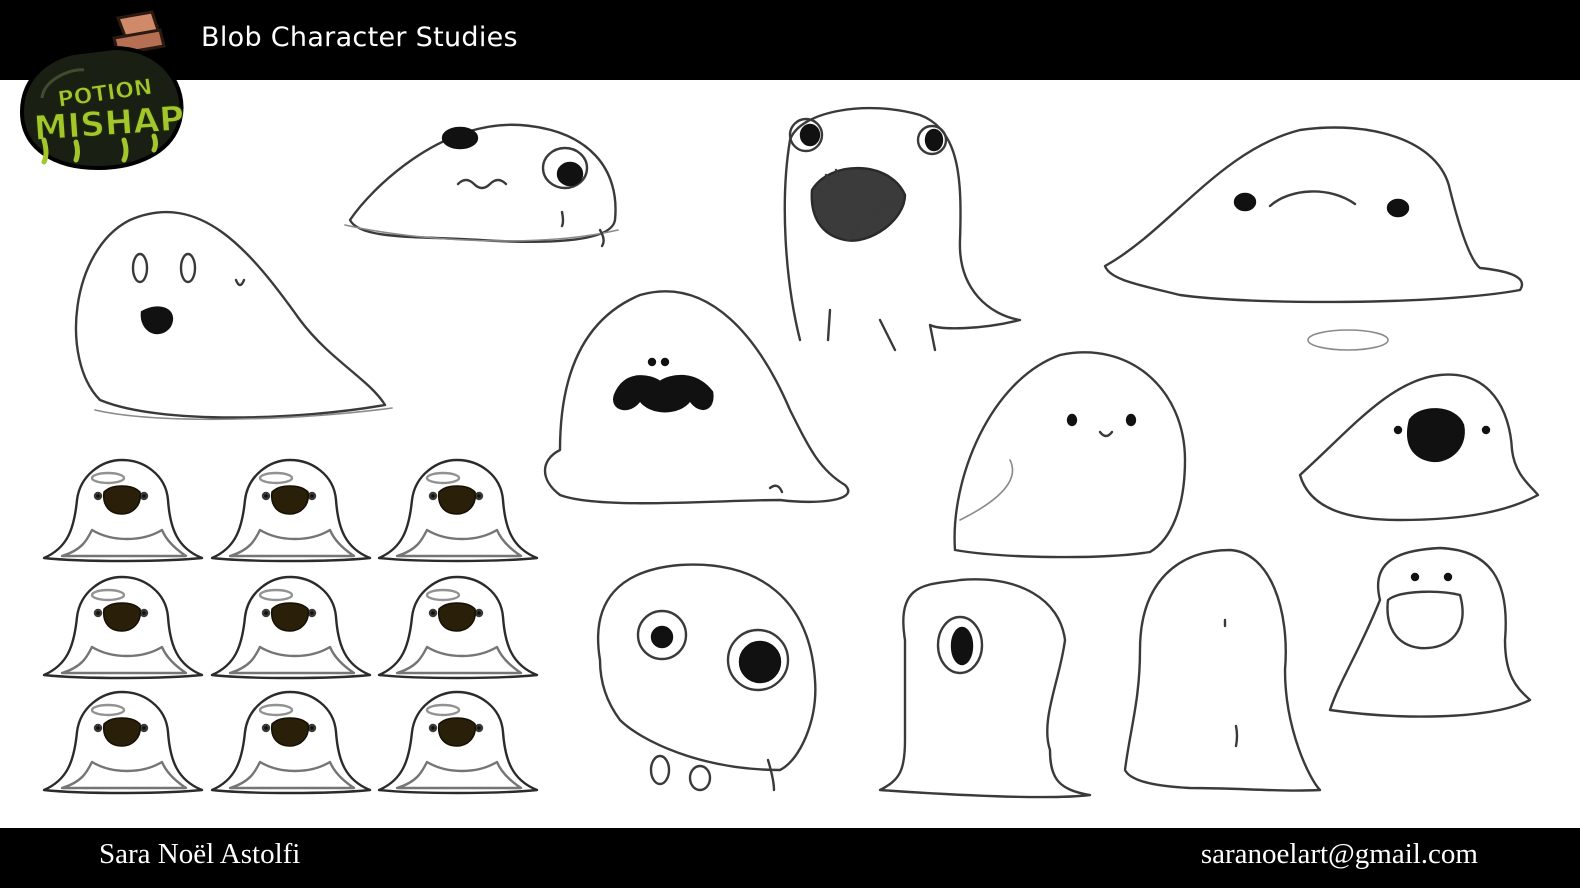 This screenshot has height=888, width=1580. Describe the element at coordinates (1430, 632) in the screenshot. I see `blob-sketch-laughing` at that location.